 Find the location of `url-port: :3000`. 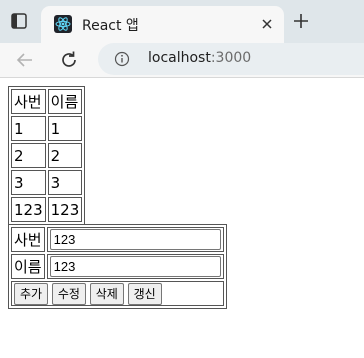

url-port: :3000 is located at coordinates (231, 58).